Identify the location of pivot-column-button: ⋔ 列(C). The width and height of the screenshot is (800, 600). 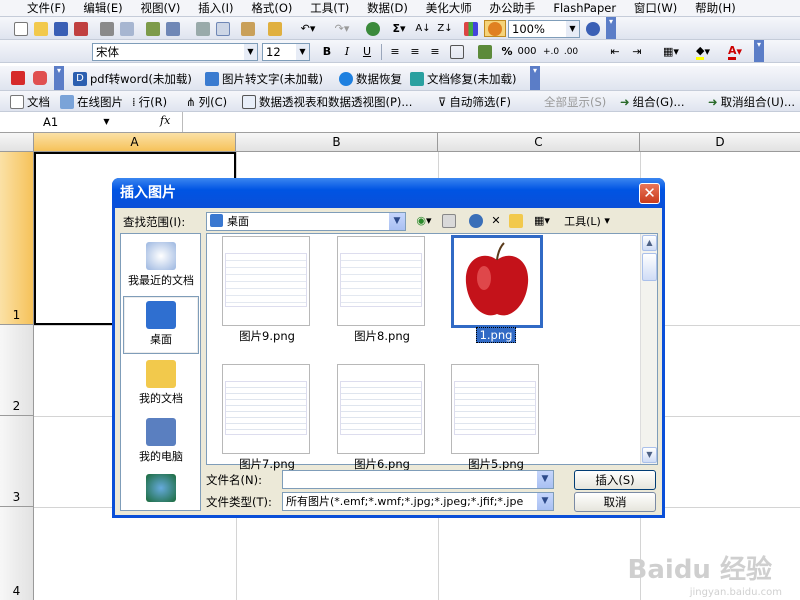
(206, 101).